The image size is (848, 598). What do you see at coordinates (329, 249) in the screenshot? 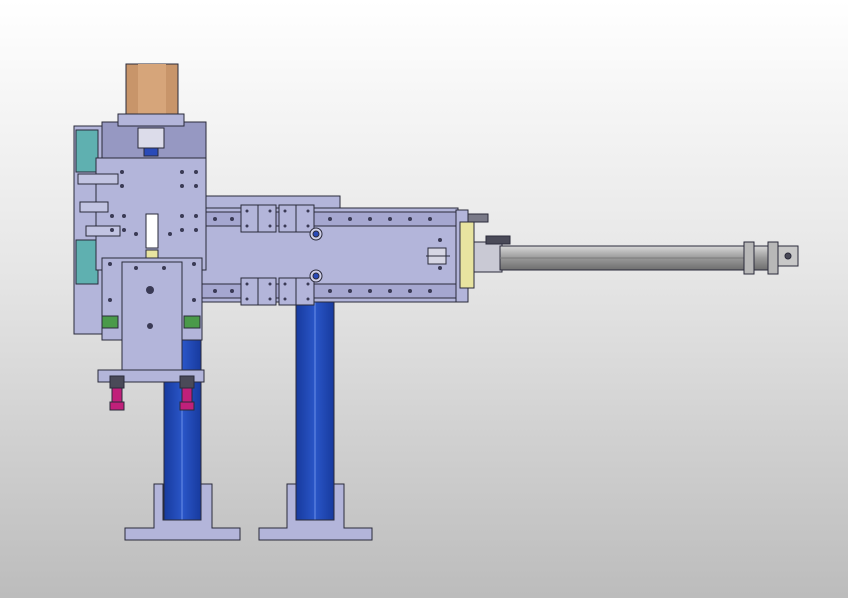
I see `horizontal-slide-beam` at bounding box center [329, 249].